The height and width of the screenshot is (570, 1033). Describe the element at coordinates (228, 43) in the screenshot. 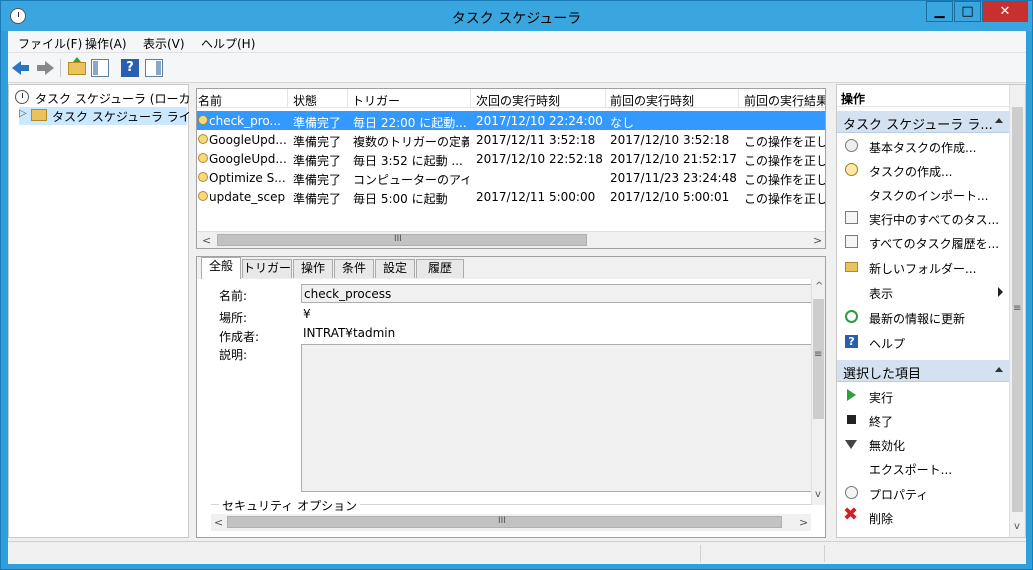

I see `menu-help: ヘルプ(H)` at that location.